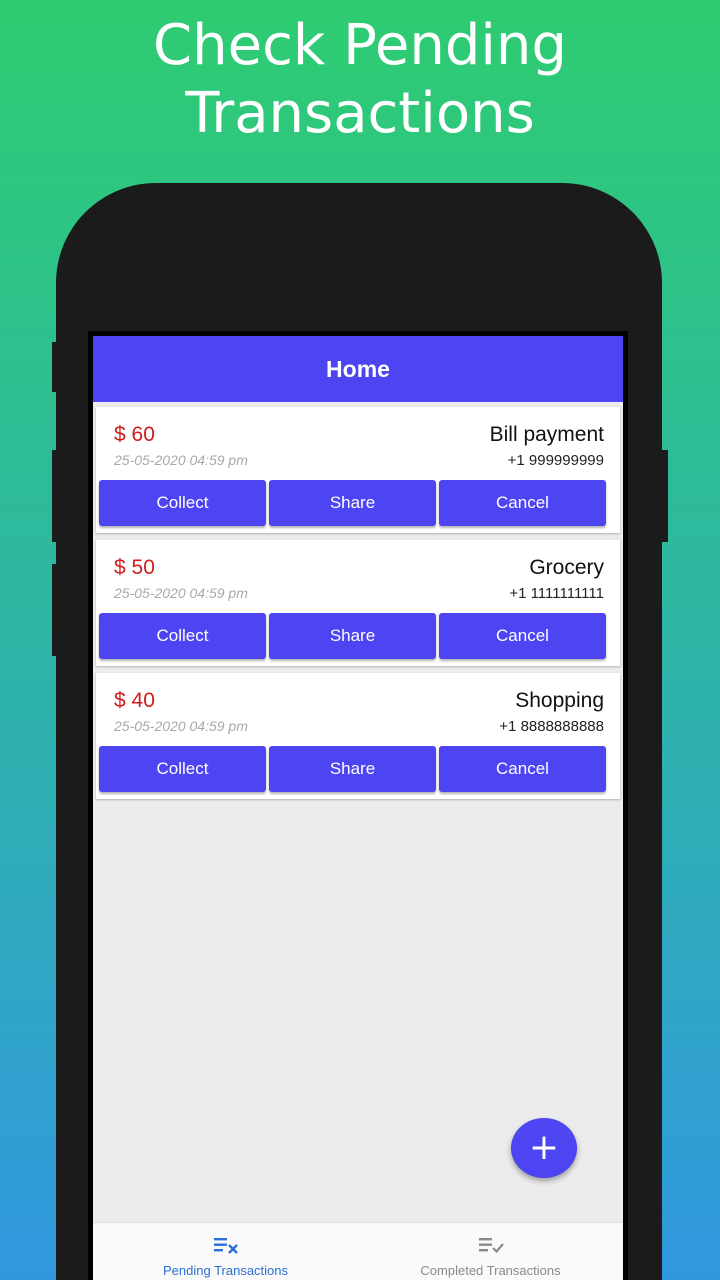 The image size is (720, 1280). Describe the element at coordinates (491, 1246) in the screenshot. I see `list-check-icon` at that location.